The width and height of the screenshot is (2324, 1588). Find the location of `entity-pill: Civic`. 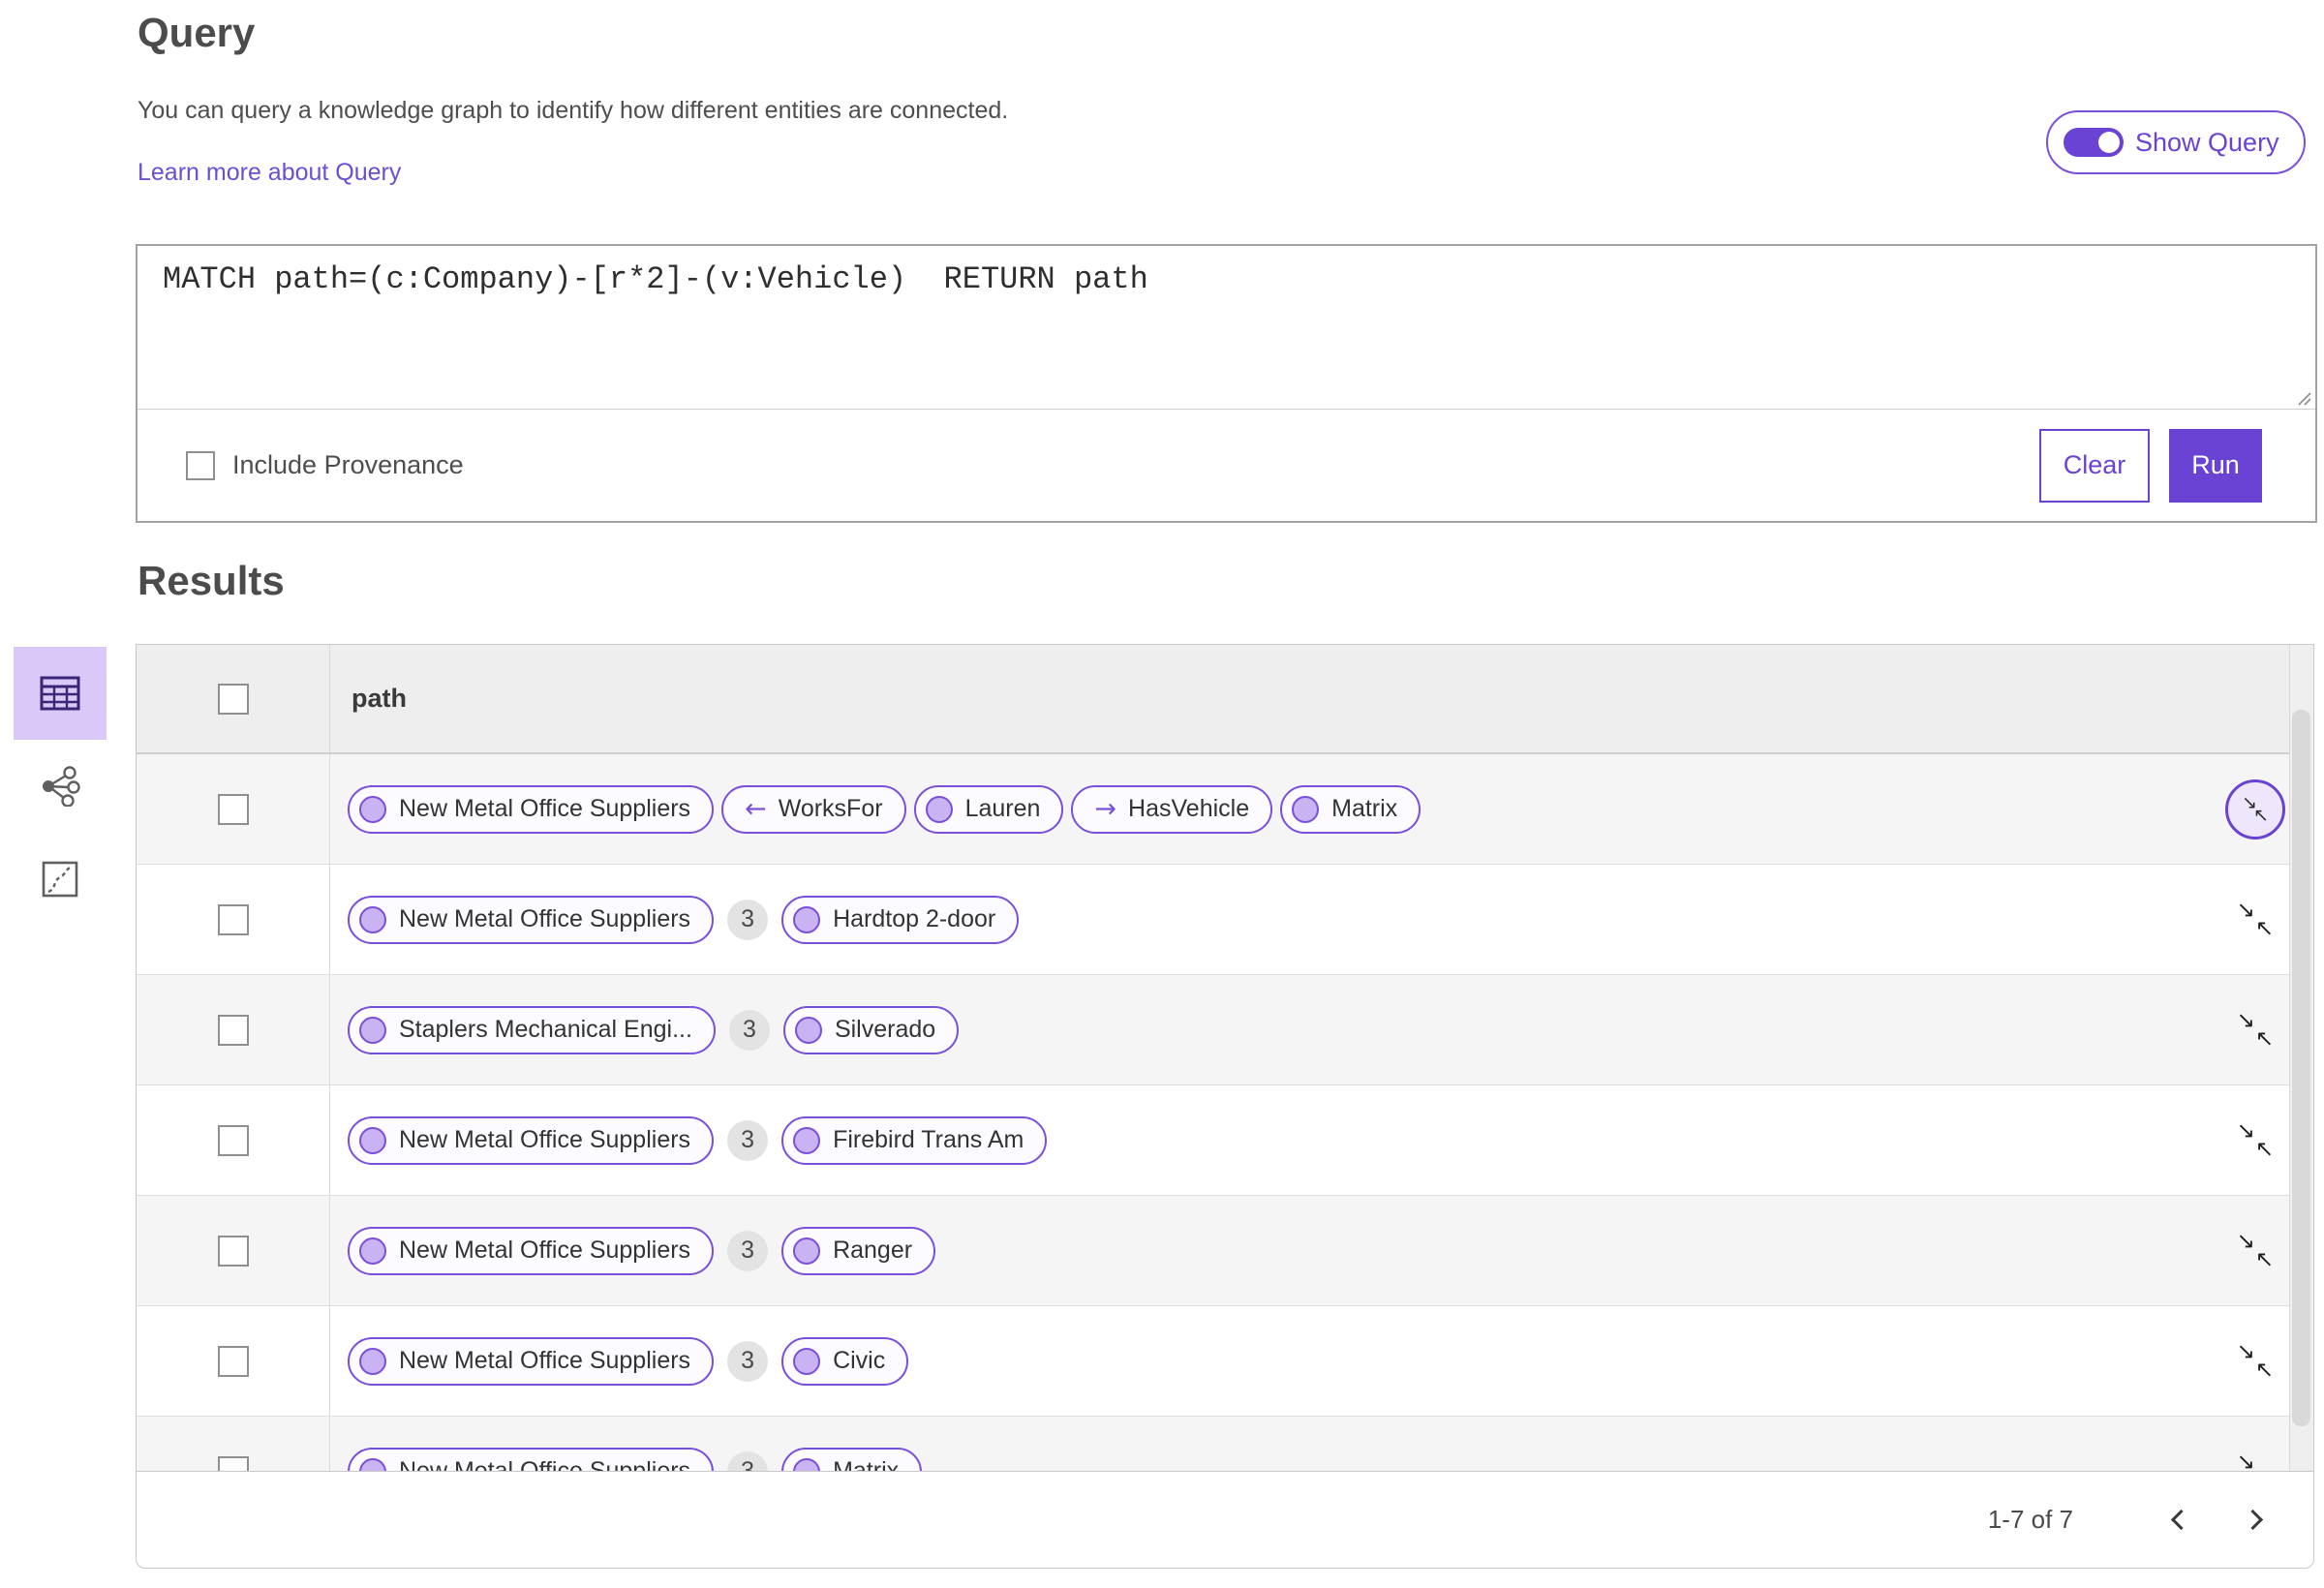

entity-pill: Civic is located at coordinates (845, 1361).